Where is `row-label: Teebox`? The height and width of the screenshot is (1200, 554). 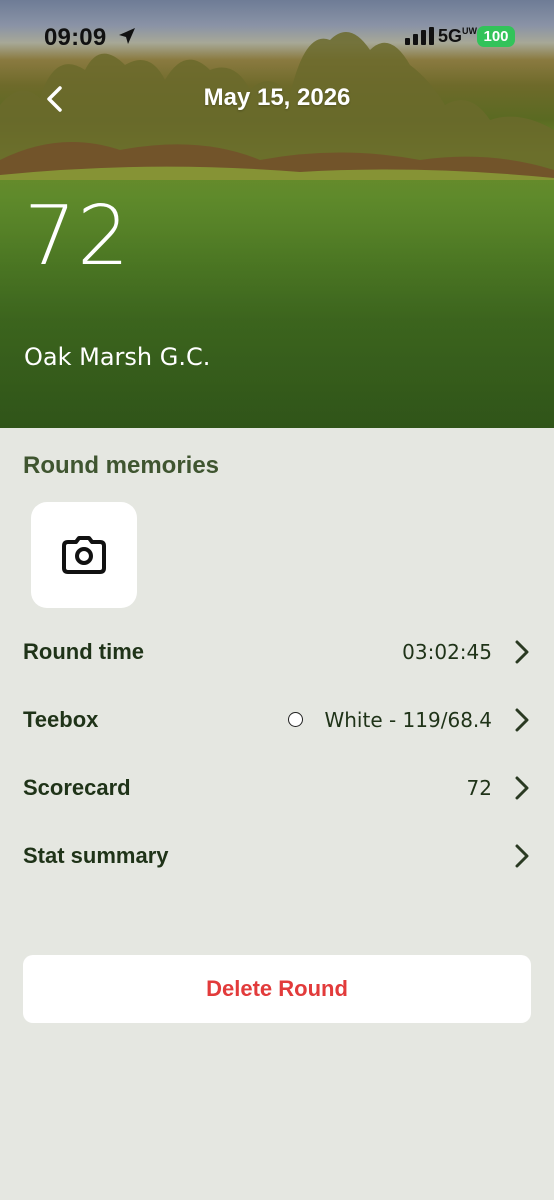 row-label: Teebox is located at coordinates (61, 719).